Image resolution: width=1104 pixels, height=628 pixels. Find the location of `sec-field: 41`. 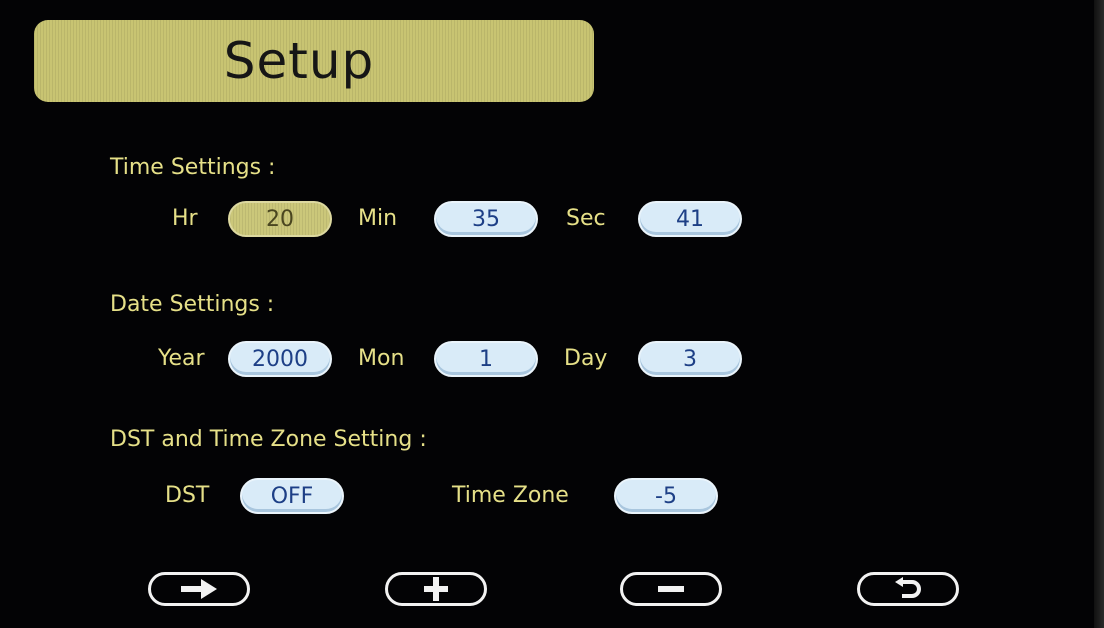

sec-field: 41 is located at coordinates (690, 219).